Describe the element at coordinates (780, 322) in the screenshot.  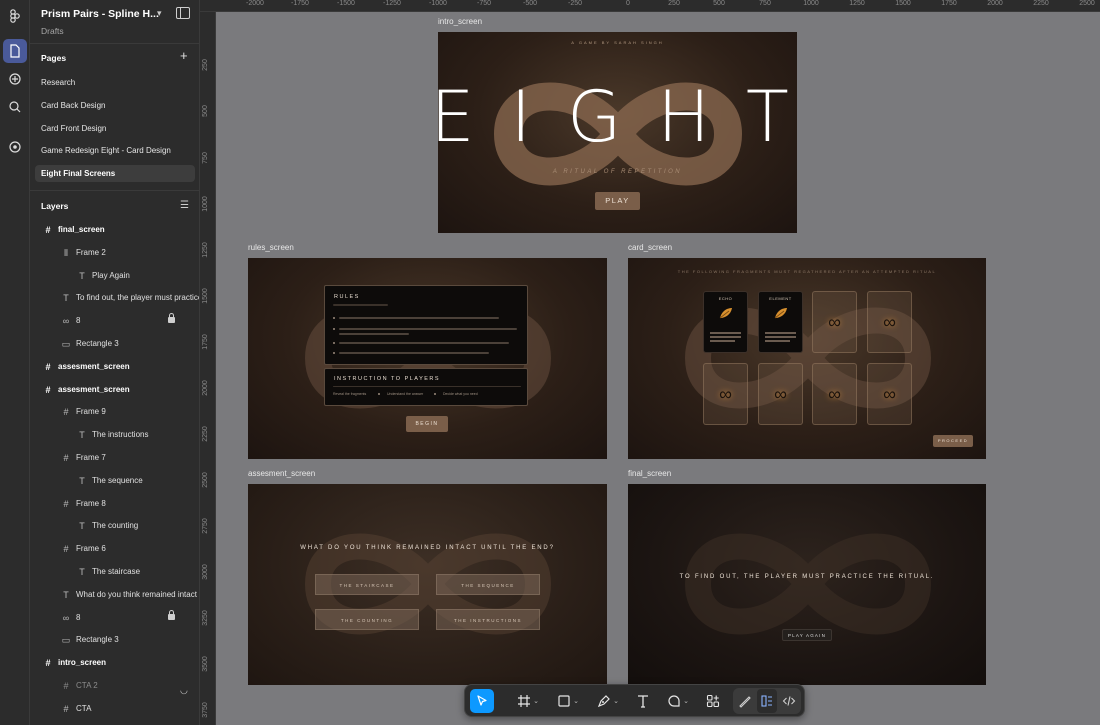
I see `revealed-card: ELEMENT` at that location.